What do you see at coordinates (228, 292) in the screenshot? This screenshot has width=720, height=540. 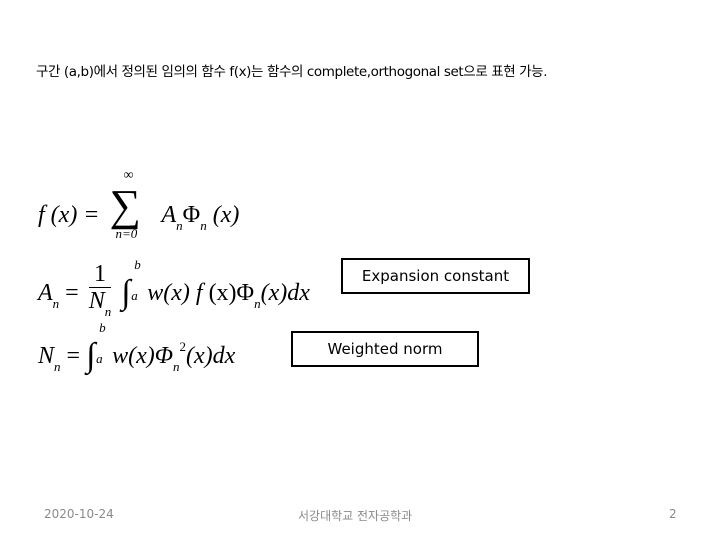 I see `integrand-phi: (x)Φ` at bounding box center [228, 292].